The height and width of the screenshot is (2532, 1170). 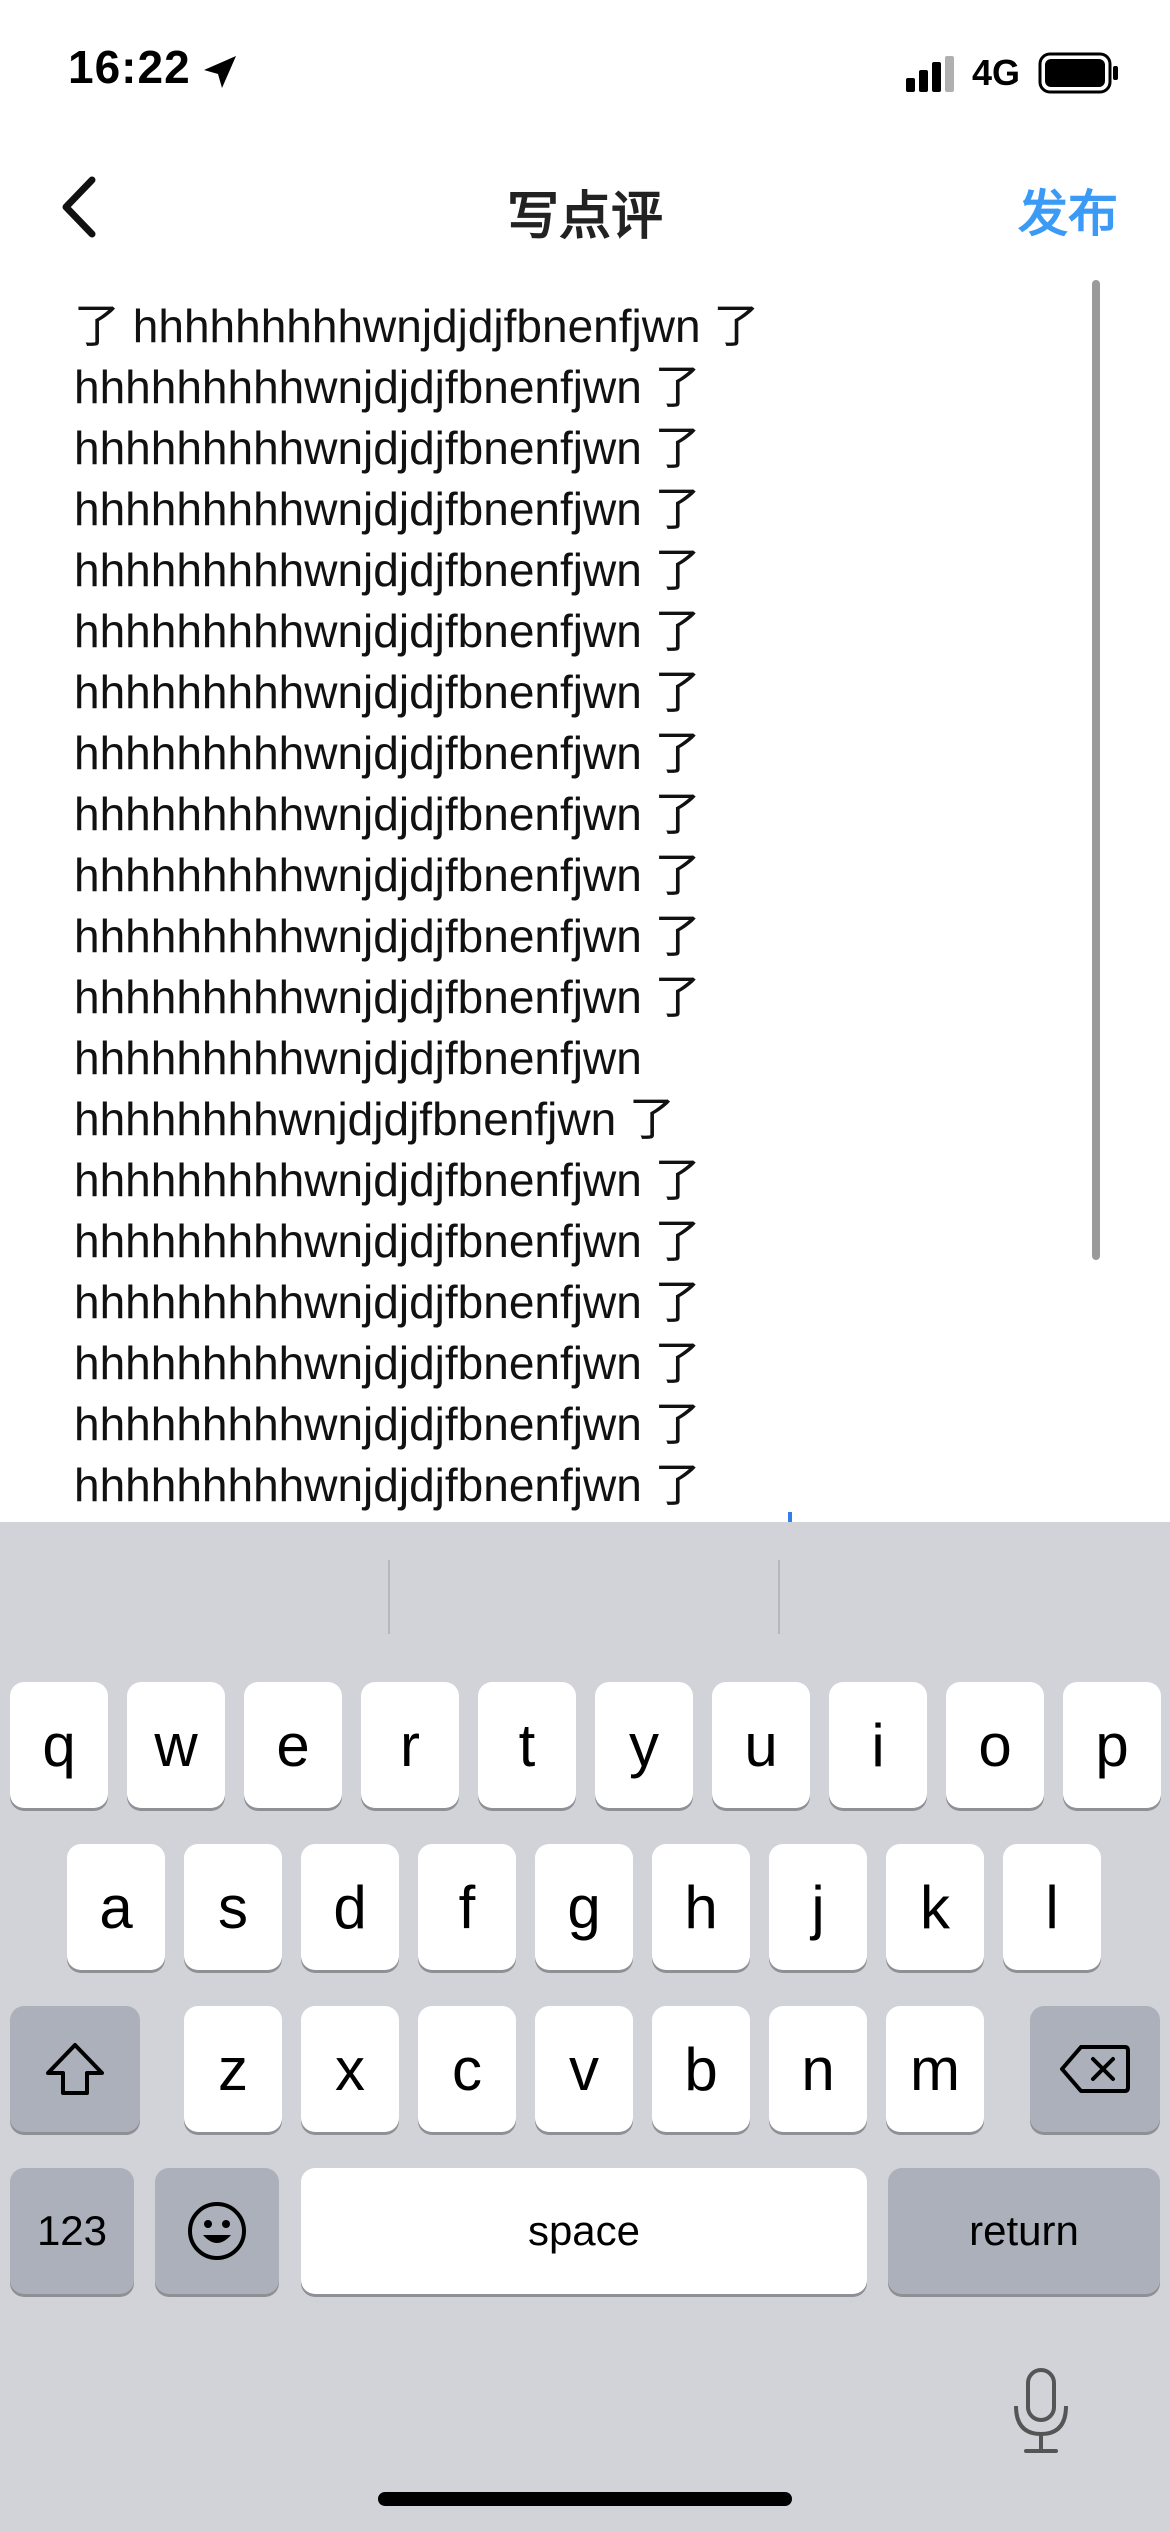 I want to click on key-l: l, so click(x=1052, y=1907).